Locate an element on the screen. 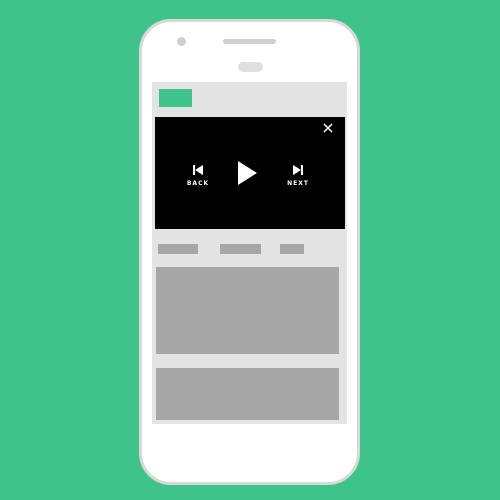 The height and width of the screenshot is (500, 500). play-button is located at coordinates (247, 173).